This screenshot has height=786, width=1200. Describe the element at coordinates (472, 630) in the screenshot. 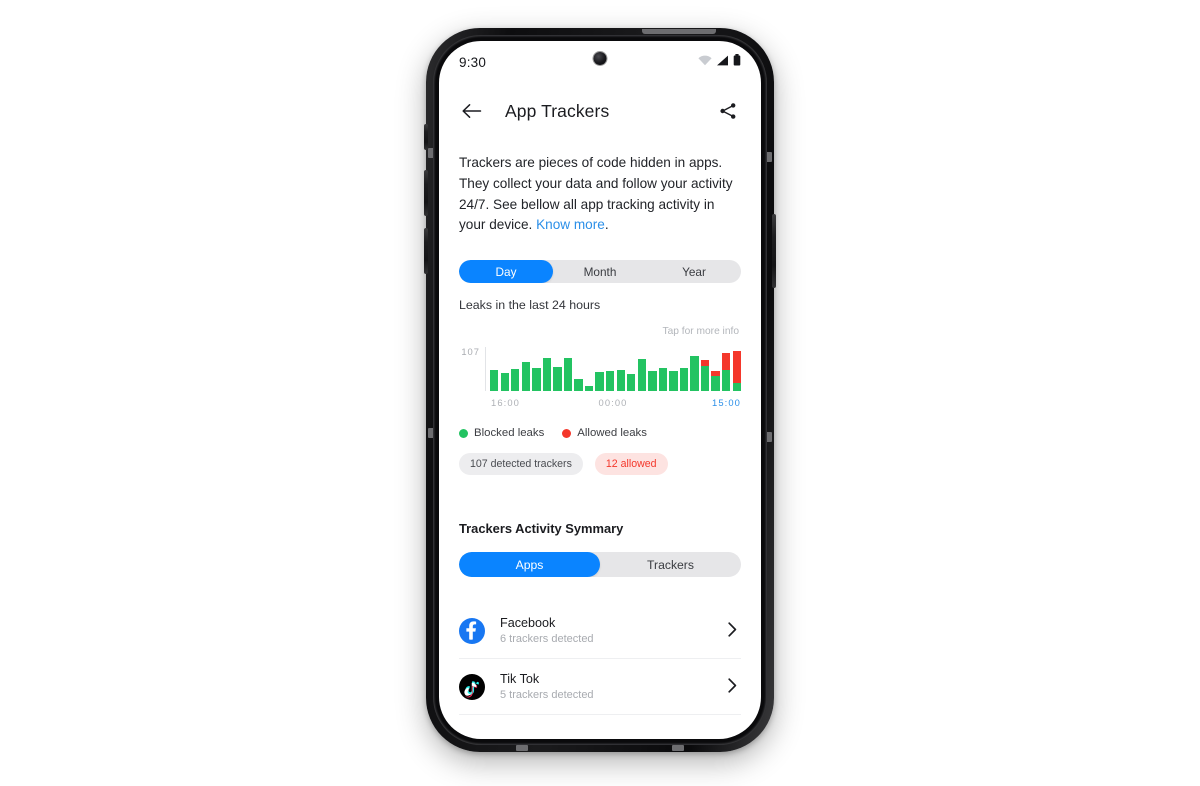

I see `facebook-icon` at that location.